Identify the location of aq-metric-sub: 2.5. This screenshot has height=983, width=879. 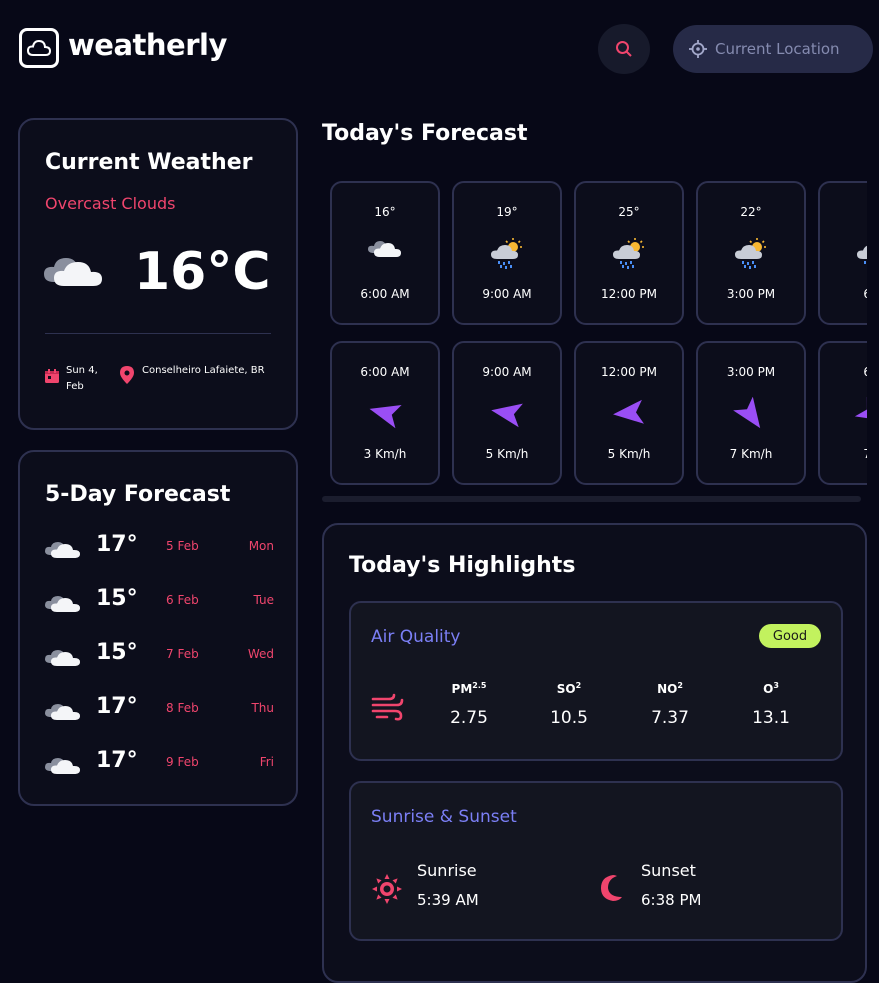
(479, 685).